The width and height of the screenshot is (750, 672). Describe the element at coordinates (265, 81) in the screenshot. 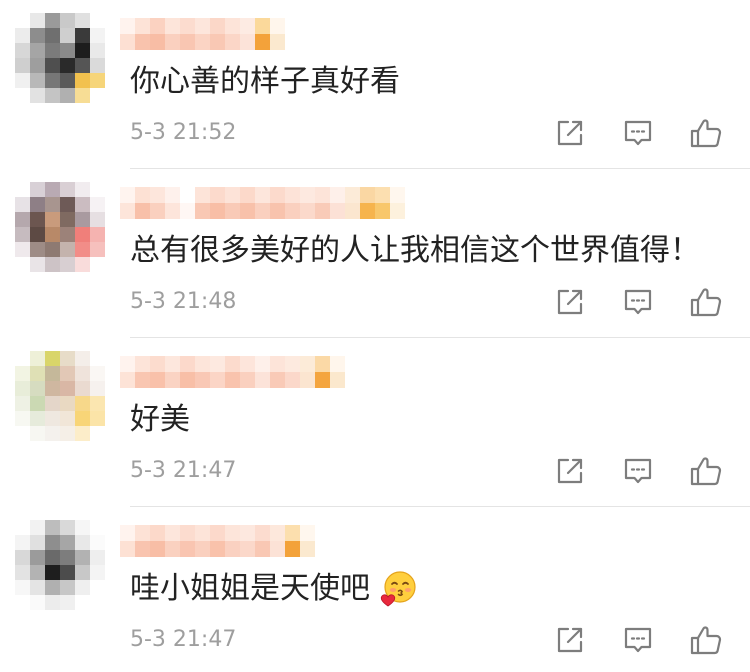

I see `comment-text: 你心善的样子真好看` at that location.